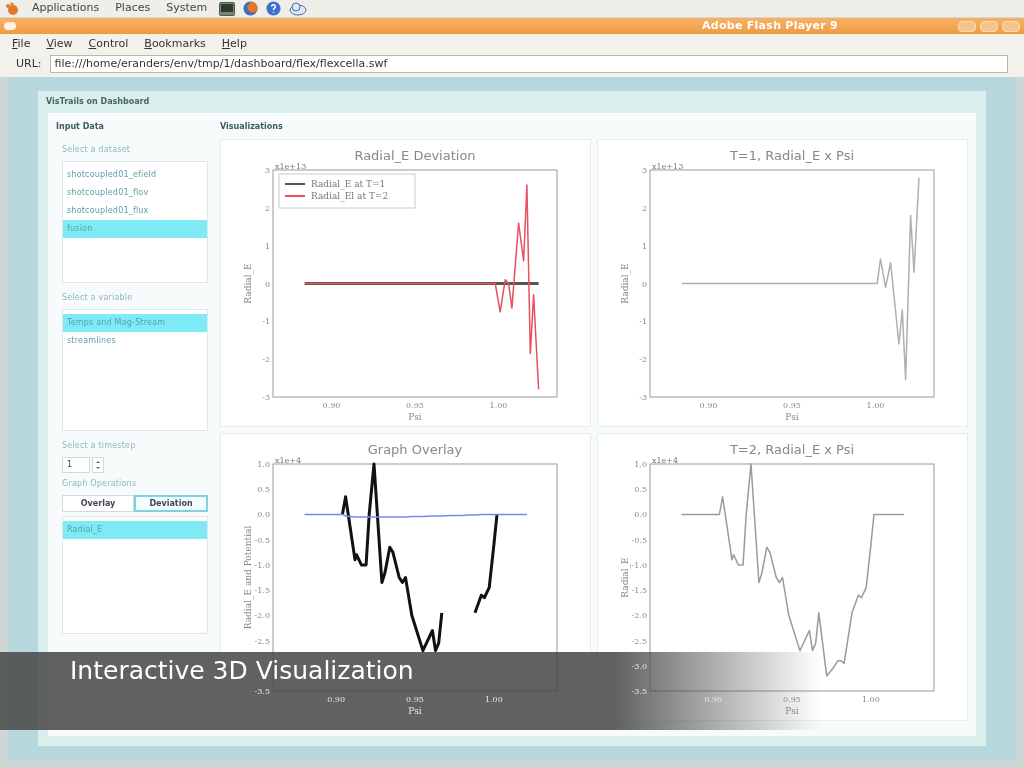 This screenshot has width=1024, height=768. What do you see at coordinates (234, 44) in the screenshot?
I see `menu-item: Help` at bounding box center [234, 44].